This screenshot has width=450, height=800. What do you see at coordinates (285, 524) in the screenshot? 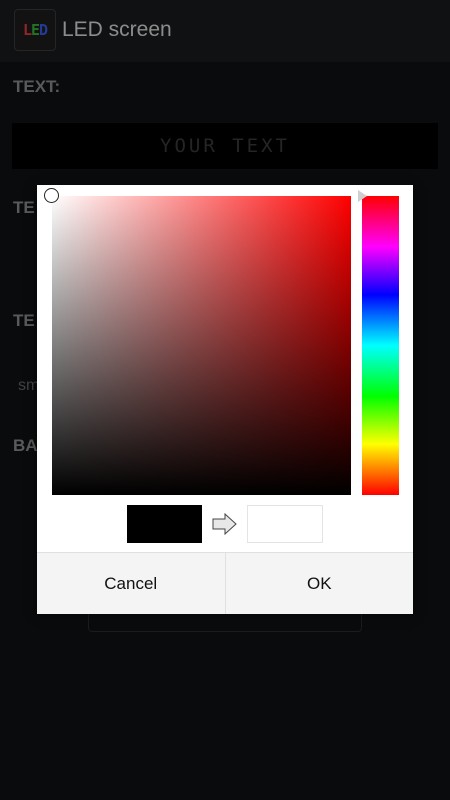
I see `new-color-swatch` at bounding box center [285, 524].